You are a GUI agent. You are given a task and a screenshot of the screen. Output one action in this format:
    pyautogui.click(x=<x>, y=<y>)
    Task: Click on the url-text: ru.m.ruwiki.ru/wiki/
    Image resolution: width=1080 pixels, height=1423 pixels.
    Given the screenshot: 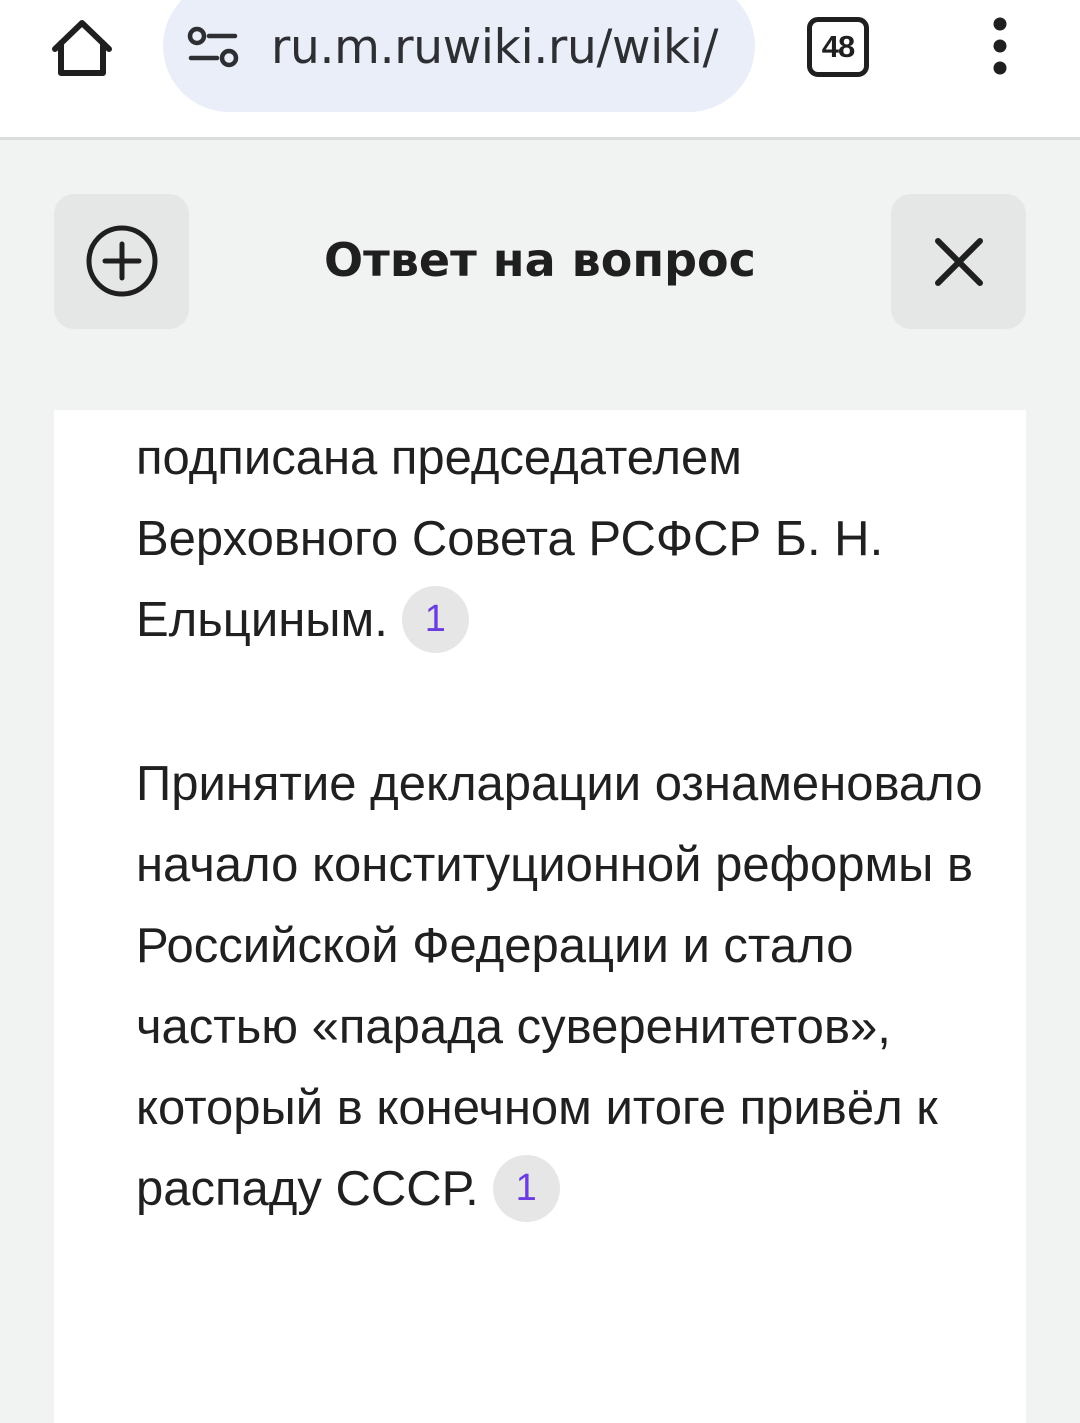 What is the action you would take?
    pyautogui.click(x=506, y=48)
    